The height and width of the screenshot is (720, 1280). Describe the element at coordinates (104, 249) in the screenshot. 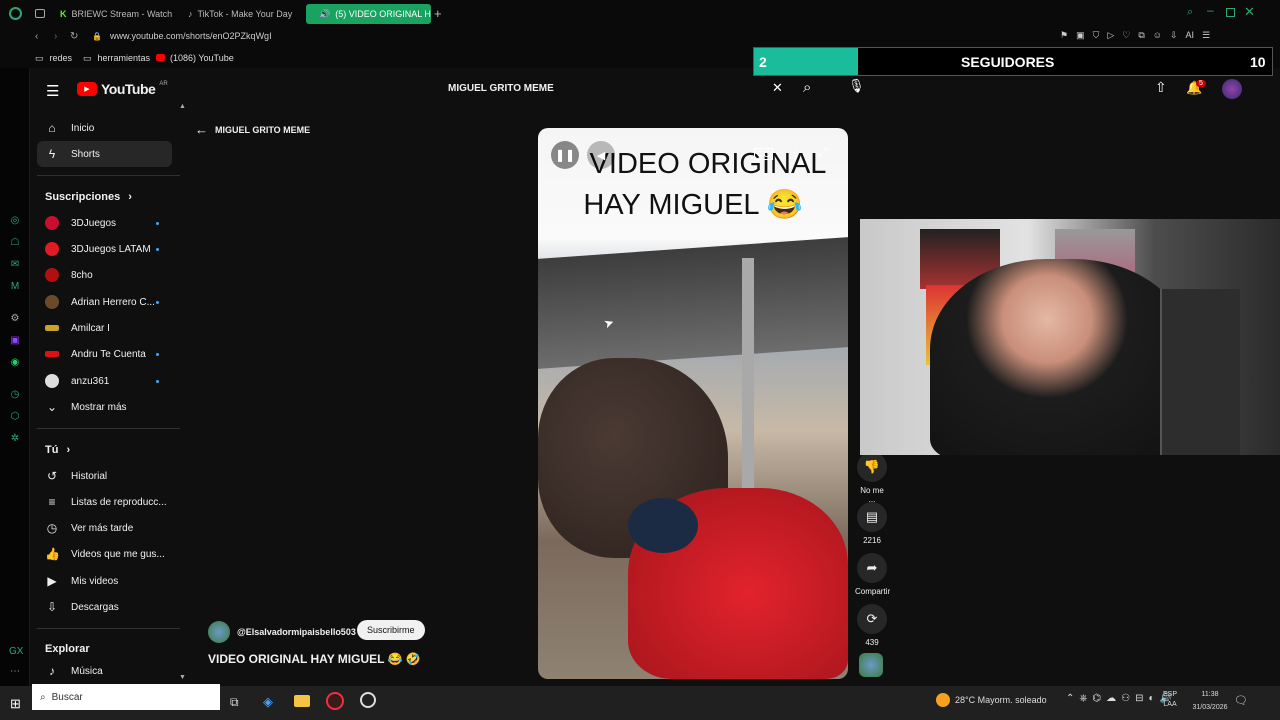

I see `sidebar-item-3djuegos-latam: 3DJuegos LATAM` at that location.